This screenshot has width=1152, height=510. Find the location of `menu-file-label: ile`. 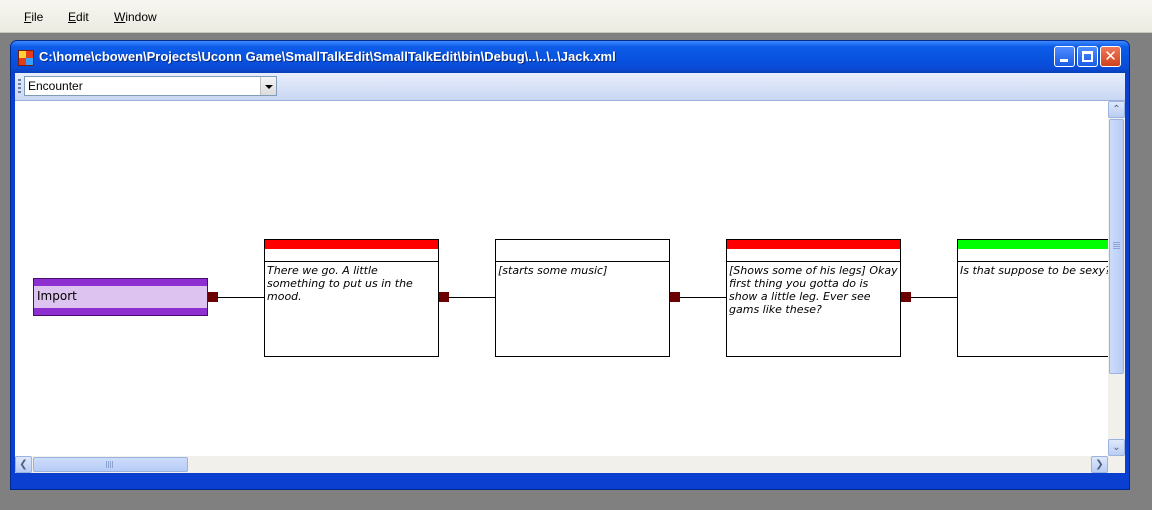

menu-file-label: ile is located at coordinates (37, 17).